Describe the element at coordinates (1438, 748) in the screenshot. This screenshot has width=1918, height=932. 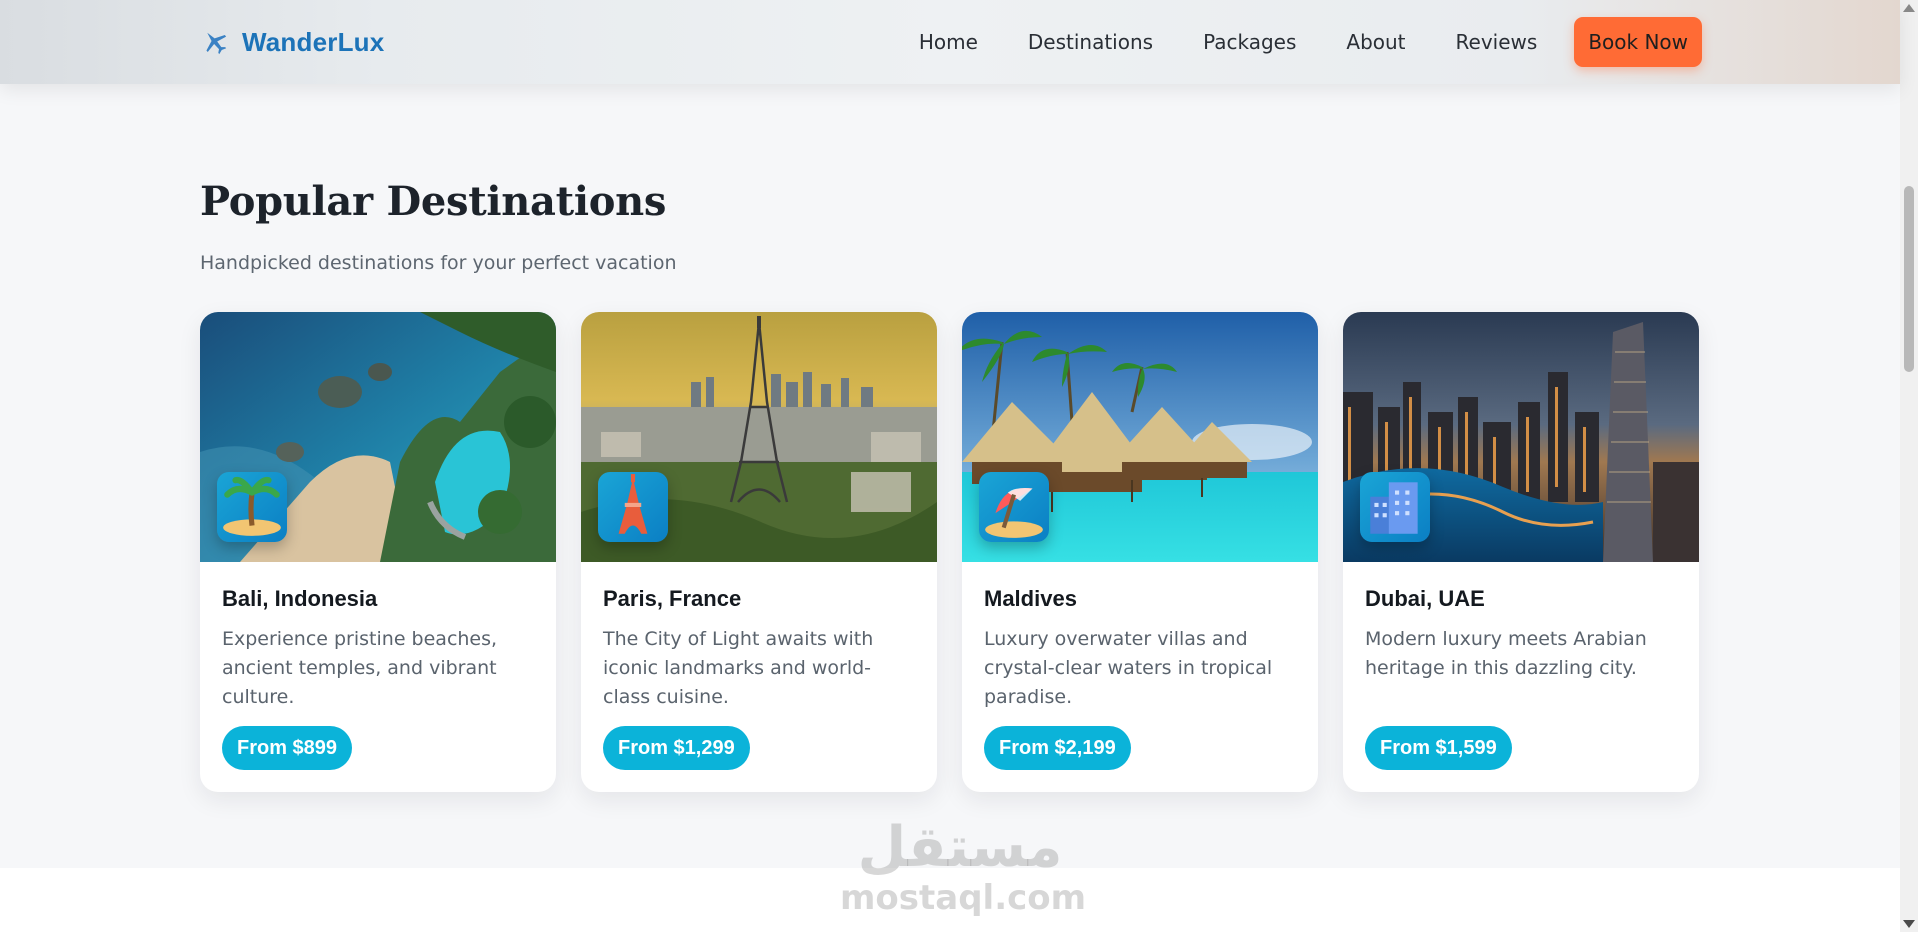
I see `price-badge: From $1,599` at that location.